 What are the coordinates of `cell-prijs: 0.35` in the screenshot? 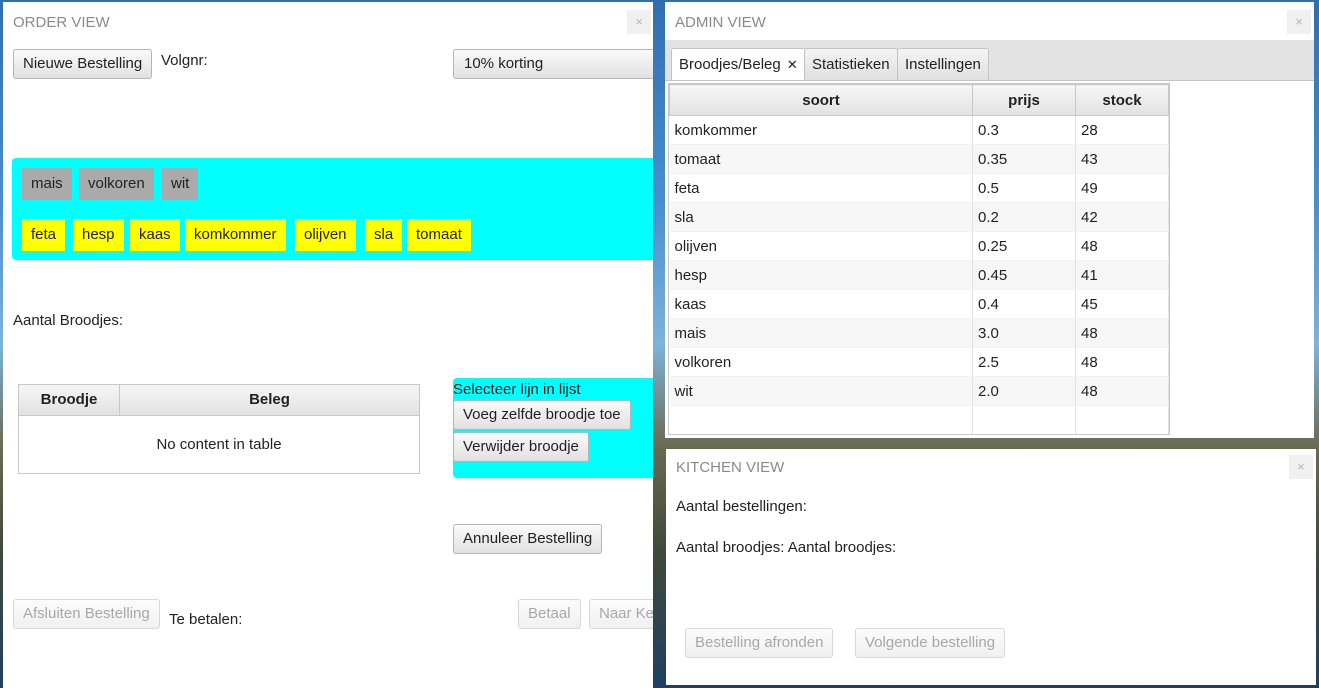 It's located at (1024, 159).